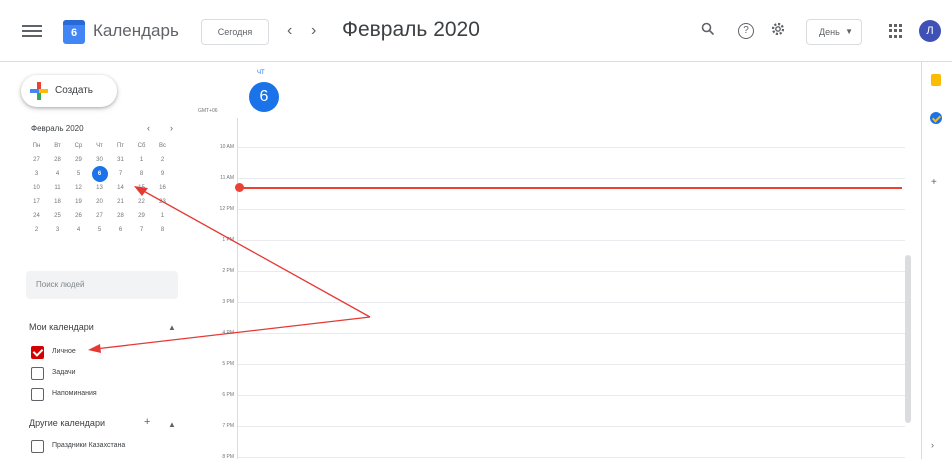  I want to click on annotation-arrows, so click(229, 269).